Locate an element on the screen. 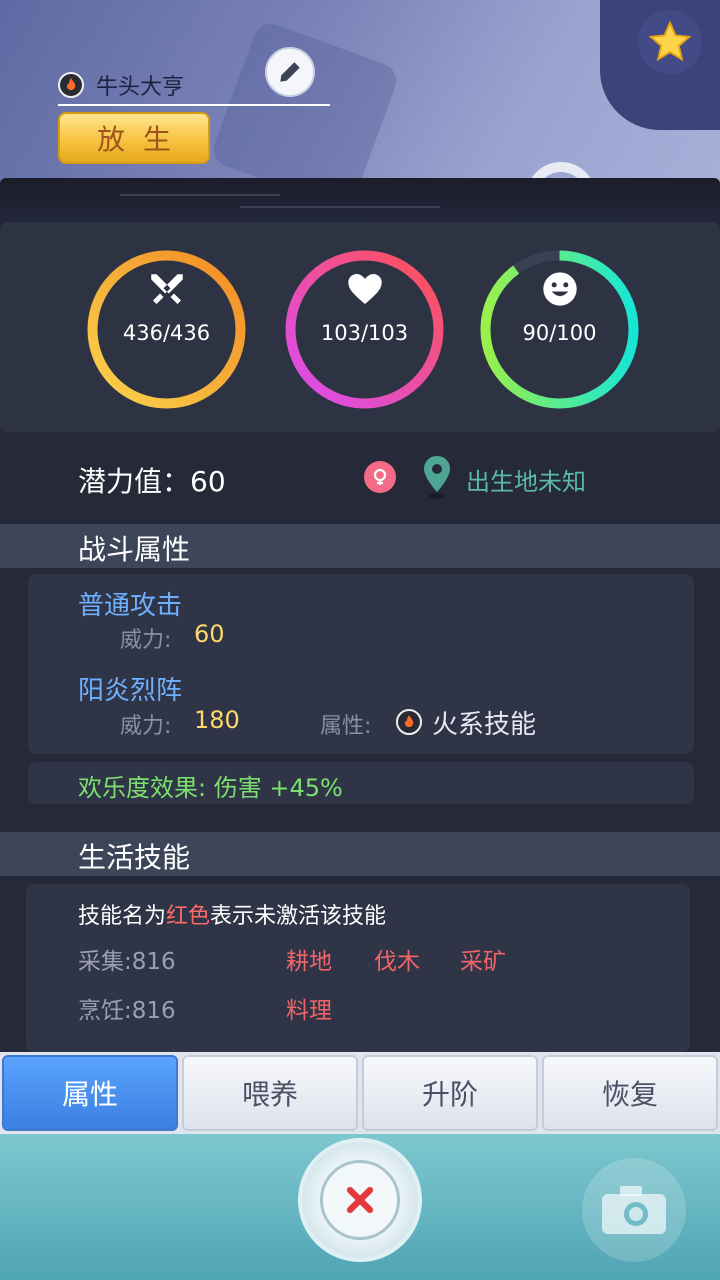 This screenshot has width=720, height=1280. star-icon is located at coordinates (670, 41).